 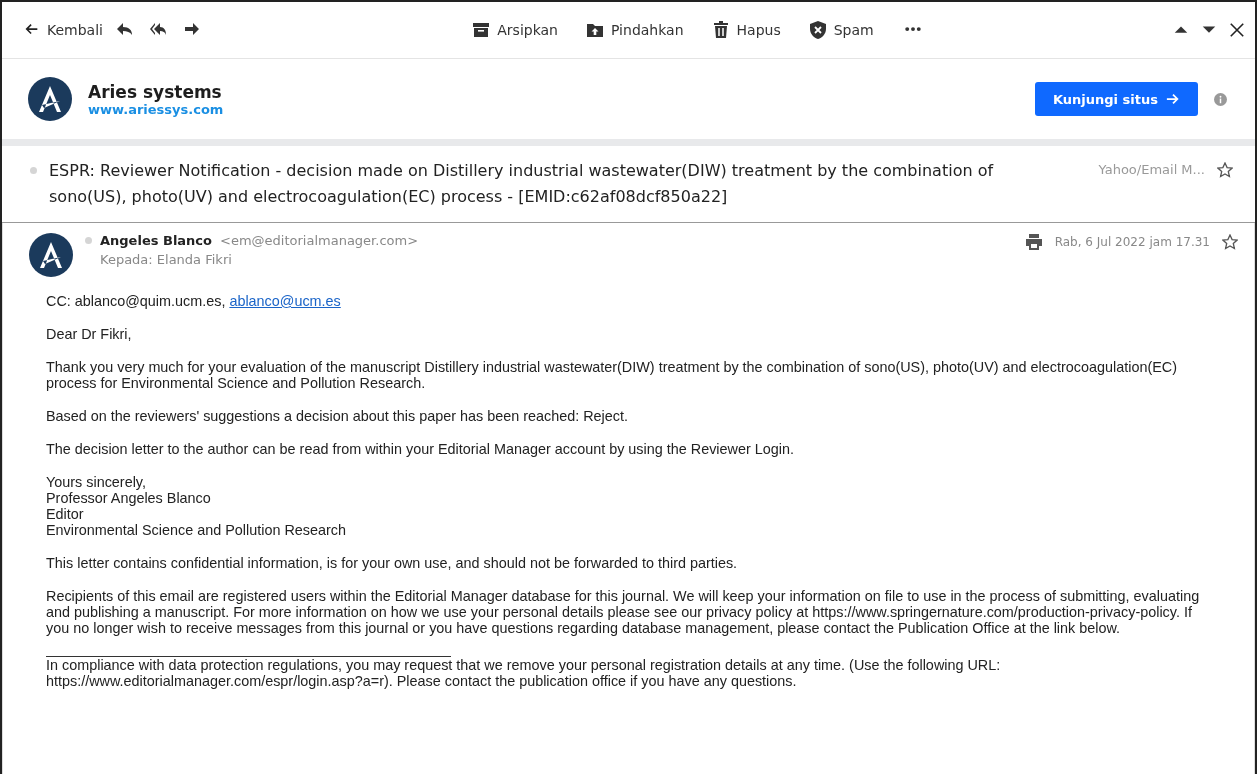 What do you see at coordinates (319, 240) in the screenshot?
I see `sender-email: <em@editorialmanager.com>` at bounding box center [319, 240].